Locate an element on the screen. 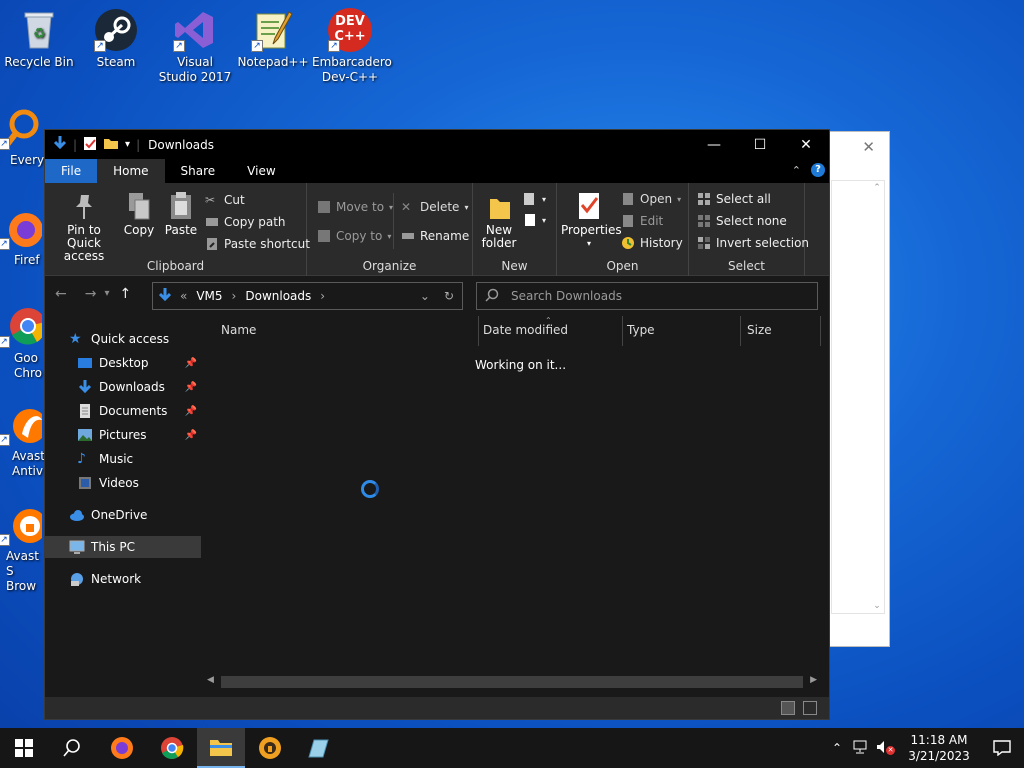  firefox-icon is located at coordinates (122, 748).